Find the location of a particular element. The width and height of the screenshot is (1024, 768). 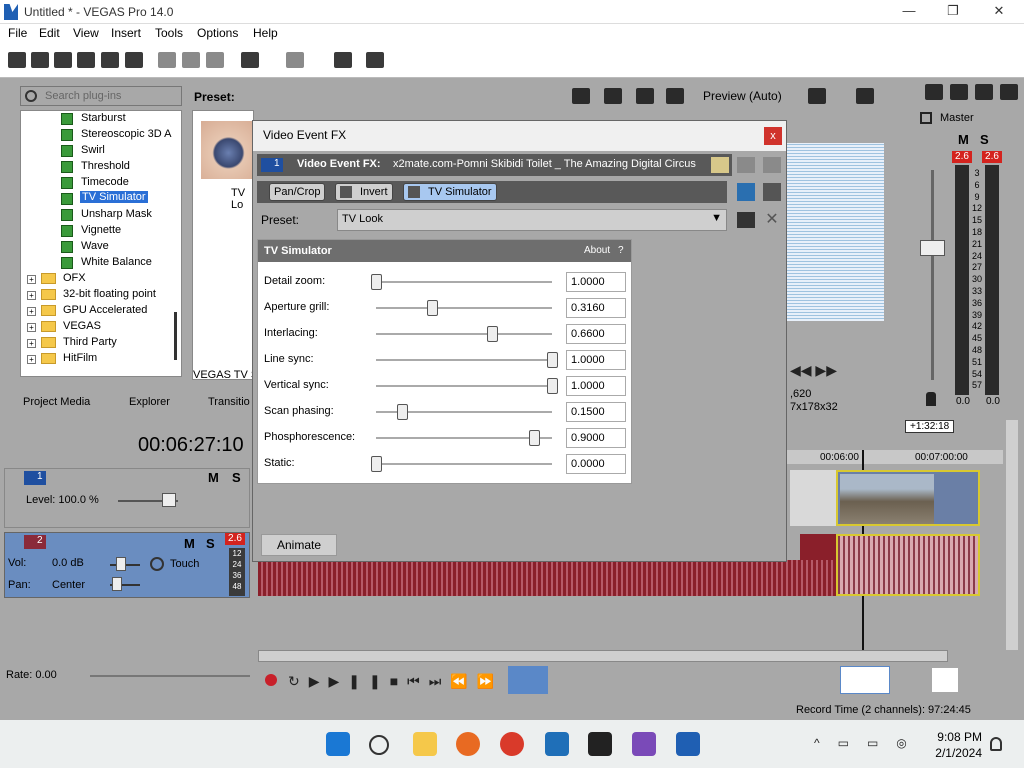

save-preset-icon is located at coordinates (746, 220).